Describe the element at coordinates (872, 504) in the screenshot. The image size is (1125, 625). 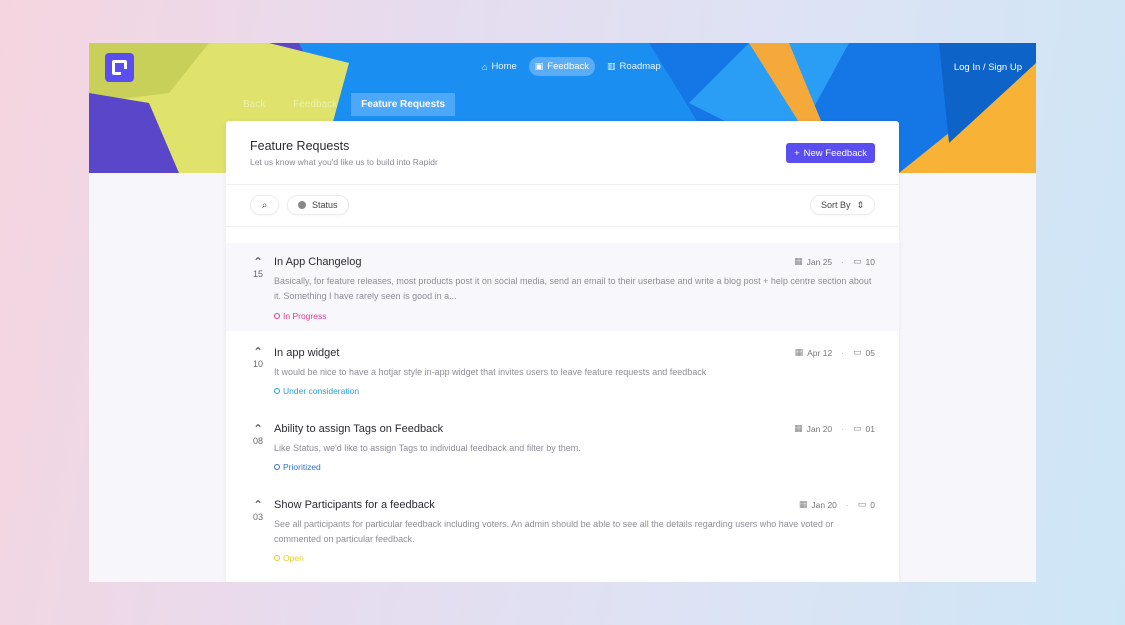
I see `comment-count: 0` at that location.